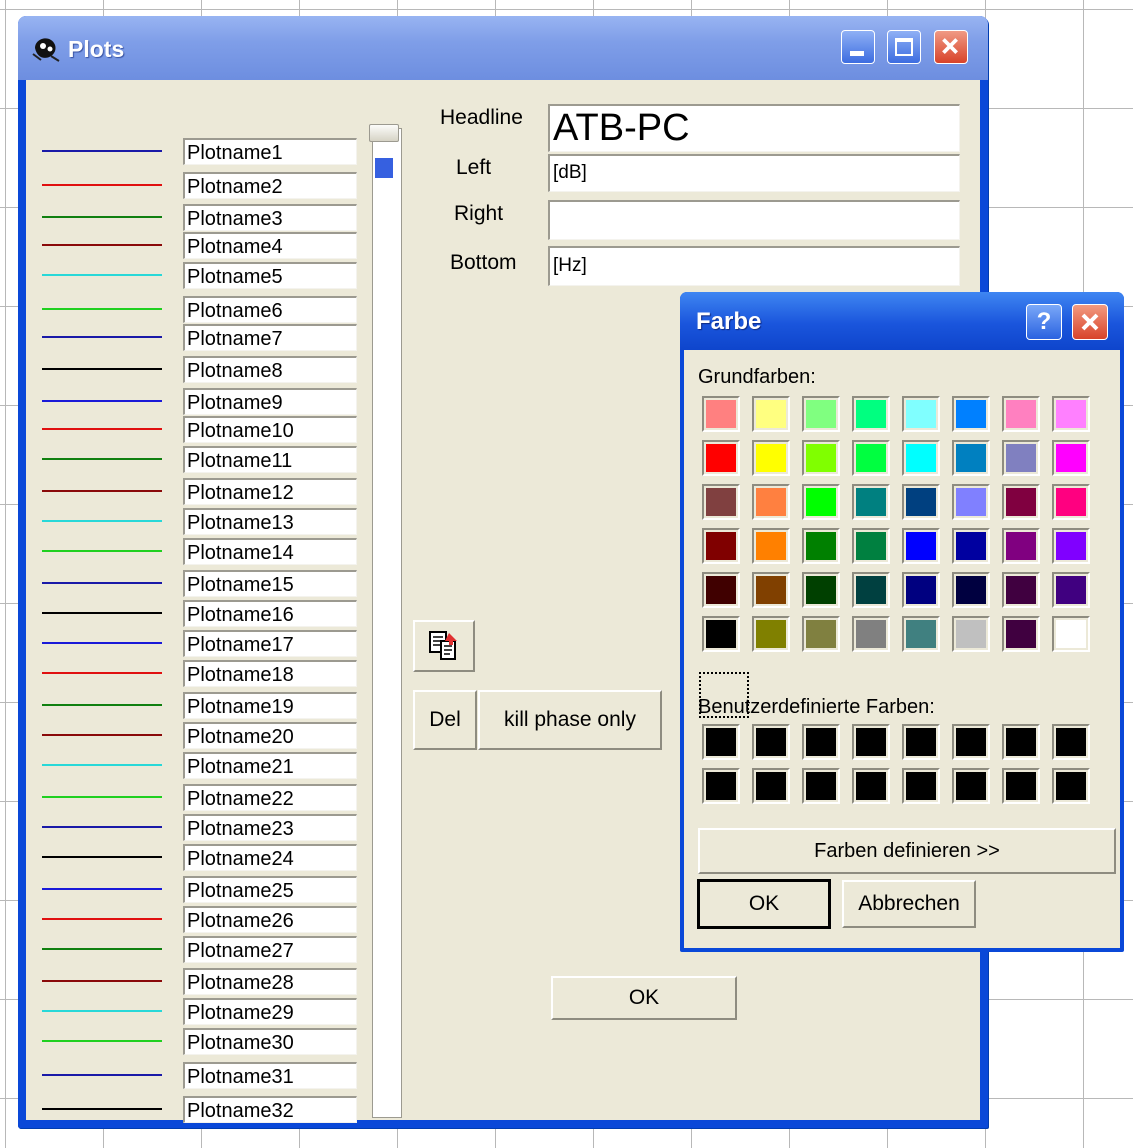 Image resolution: width=1133 pixels, height=1148 pixels. Describe the element at coordinates (270, 459) in the screenshot. I see `plot-name-field: Plotname11` at that location.